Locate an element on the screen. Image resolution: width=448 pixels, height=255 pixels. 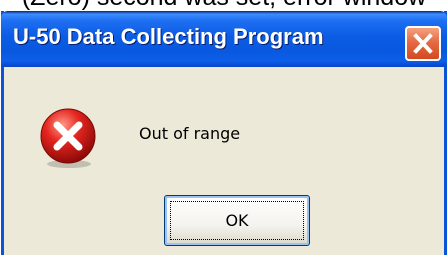
dialog-title: U-50 Data Collecting Program is located at coordinates (168, 36).